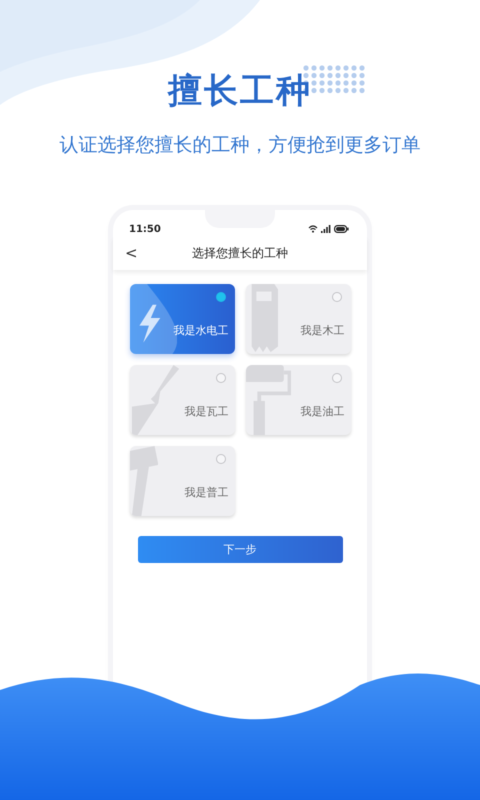 The width and height of the screenshot is (480, 800). Describe the element at coordinates (240, 253) in the screenshot. I see `nav-title: 选择您擅长的工种` at that location.